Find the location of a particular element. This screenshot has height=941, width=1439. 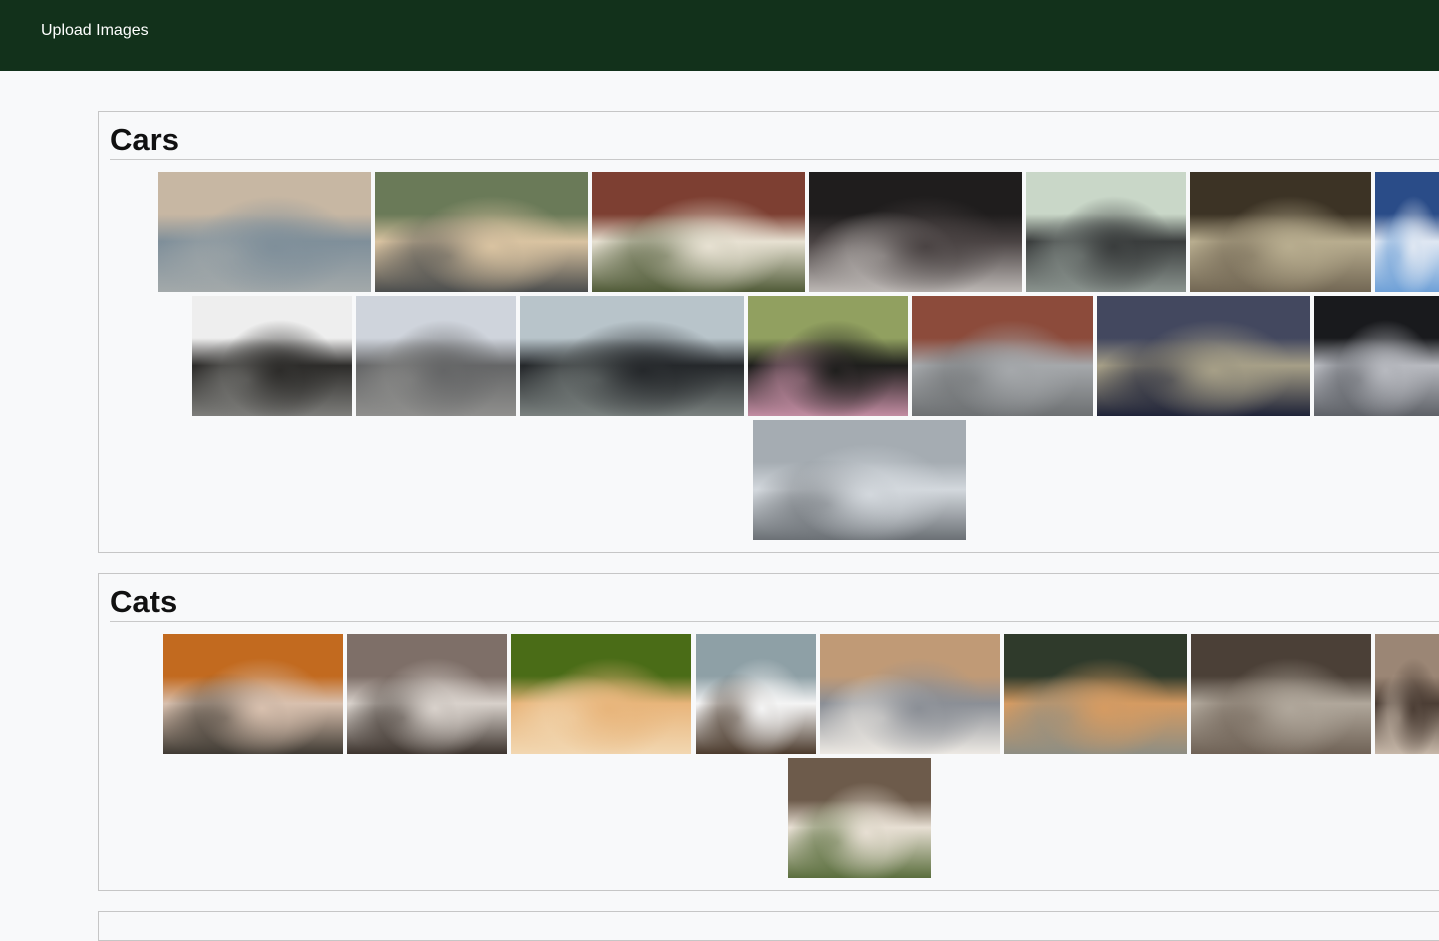

black-suv-photo is located at coordinates (272, 356).